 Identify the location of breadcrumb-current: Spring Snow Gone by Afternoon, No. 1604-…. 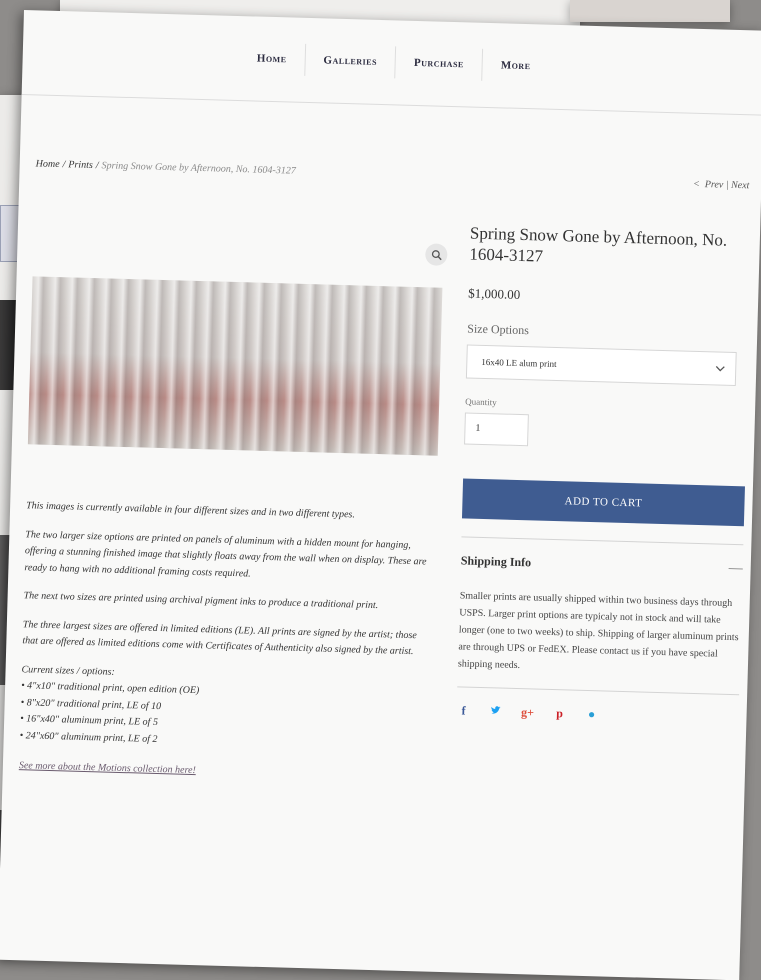
(198, 168).